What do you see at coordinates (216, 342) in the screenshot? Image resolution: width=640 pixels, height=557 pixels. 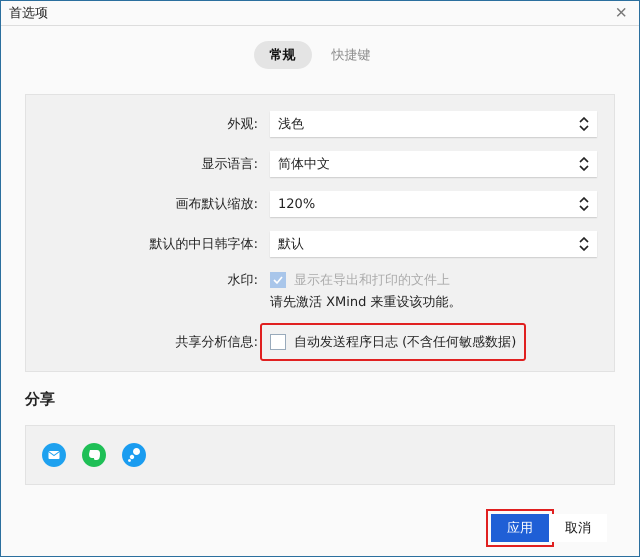 I see `setting-label: 共享分析信息:` at bounding box center [216, 342].